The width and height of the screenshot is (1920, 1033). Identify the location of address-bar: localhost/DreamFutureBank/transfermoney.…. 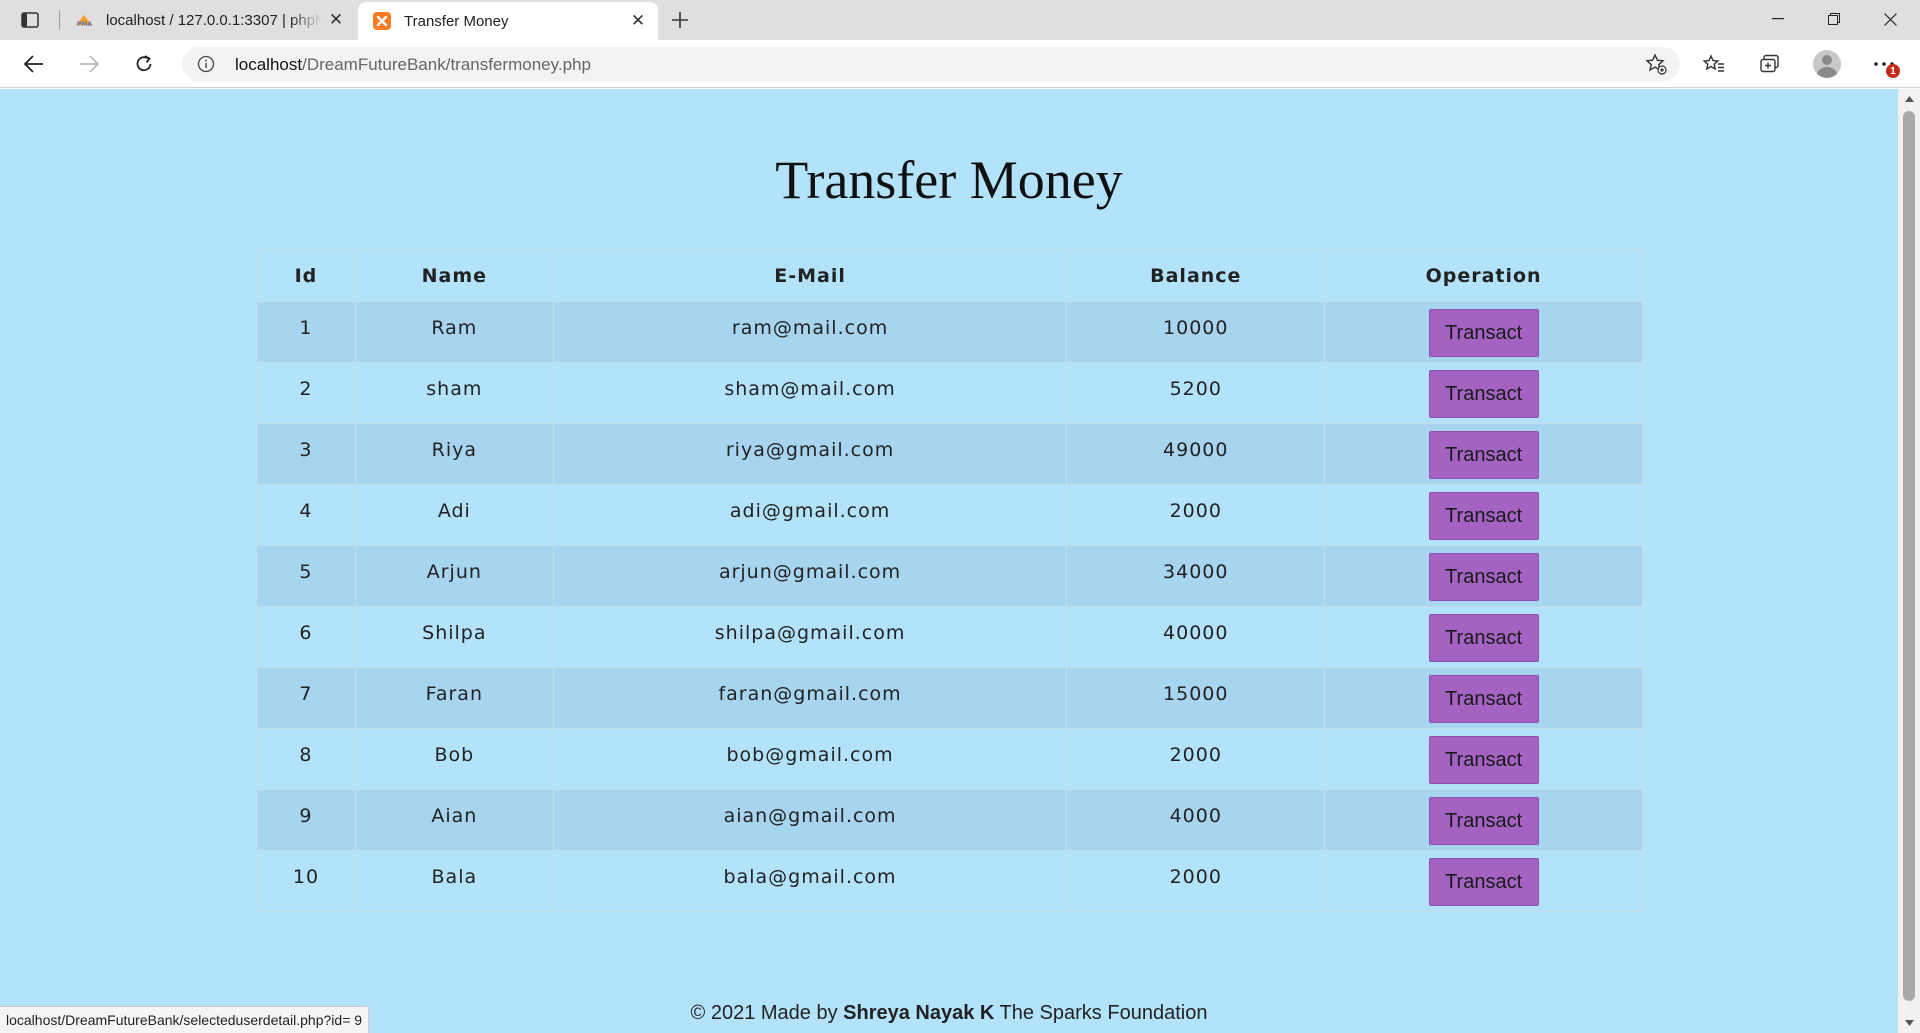
(931, 64).